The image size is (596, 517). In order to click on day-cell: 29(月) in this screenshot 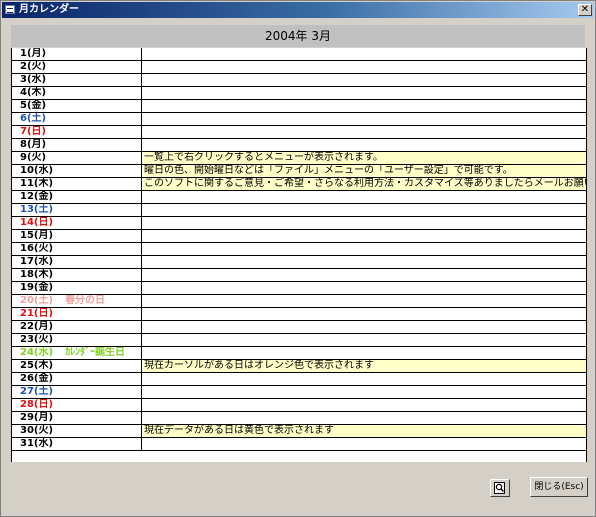, I will do `click(77, 418)`.